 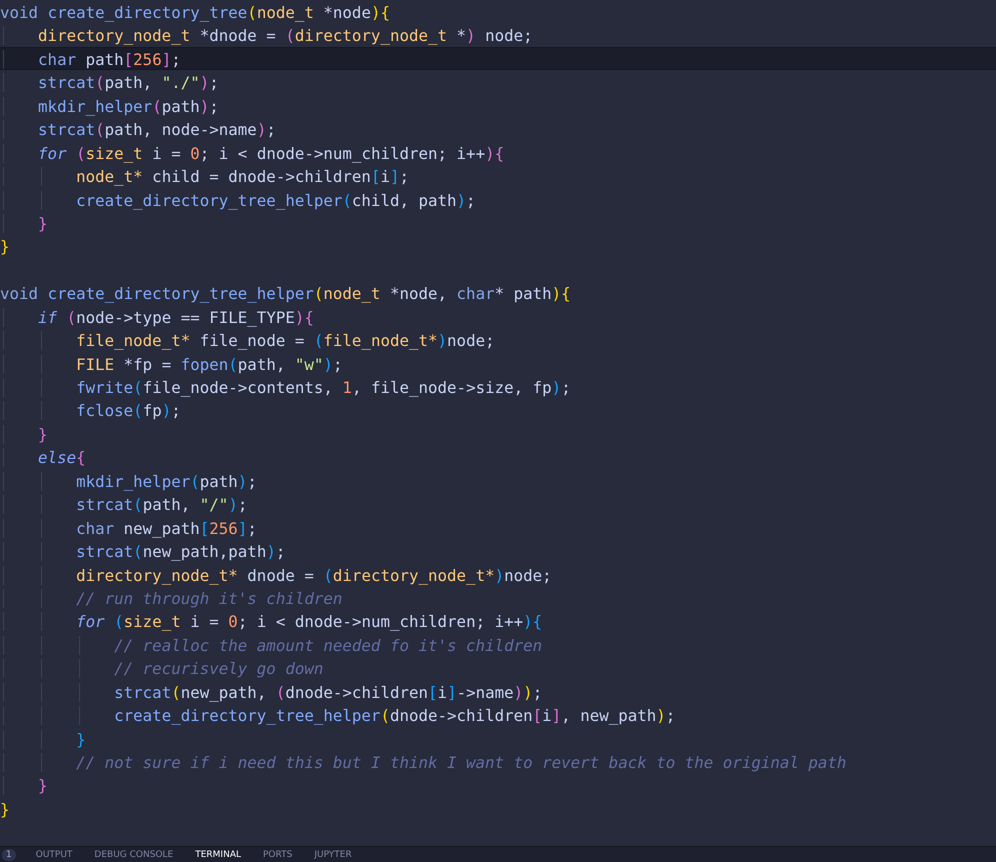 What do you see at coordinates (498, 35) in the screenshot?
I see `code-line: directory_node_t *dnode = (directory_node_t *) node;` at bounding box center [498, 35].